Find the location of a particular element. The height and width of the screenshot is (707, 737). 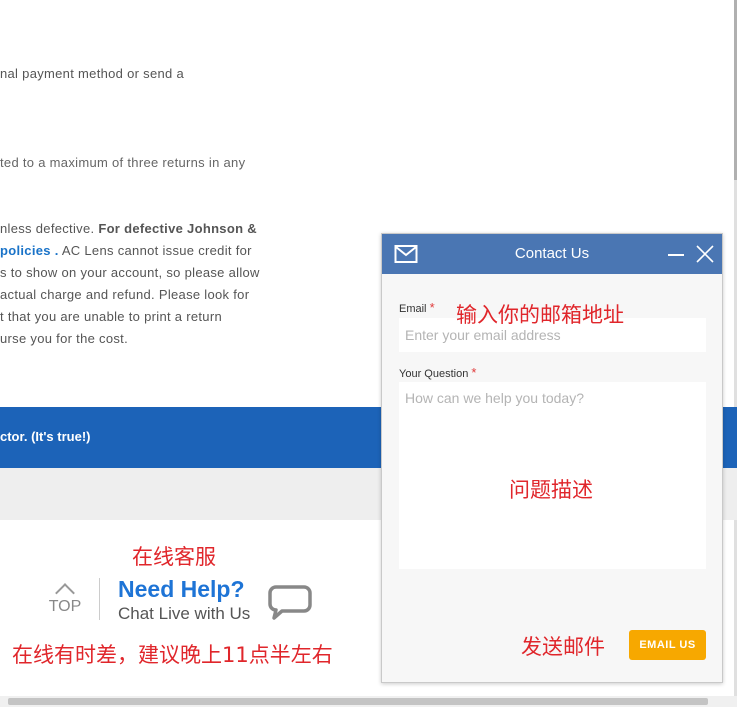

promo-banner-text: ctor. (It's true!) is located at coordinates (45, 436).